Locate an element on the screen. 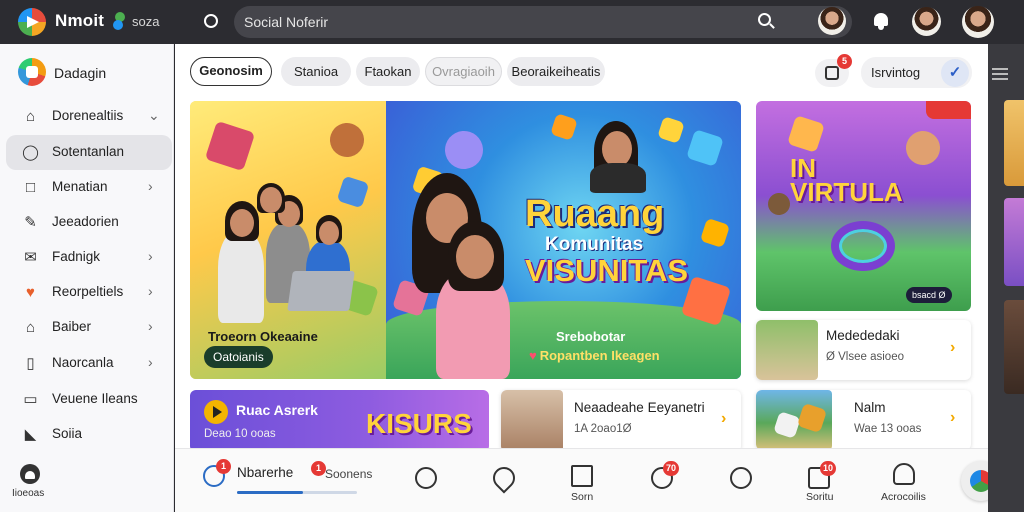  hero-cta-button: Oatoianis is located at coordinates (238, 357).